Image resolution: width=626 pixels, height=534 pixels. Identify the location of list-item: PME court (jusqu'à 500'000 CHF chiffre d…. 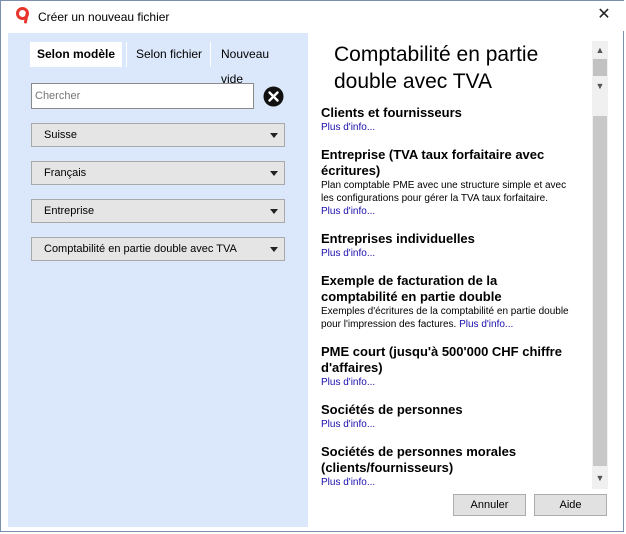
(456, 366).